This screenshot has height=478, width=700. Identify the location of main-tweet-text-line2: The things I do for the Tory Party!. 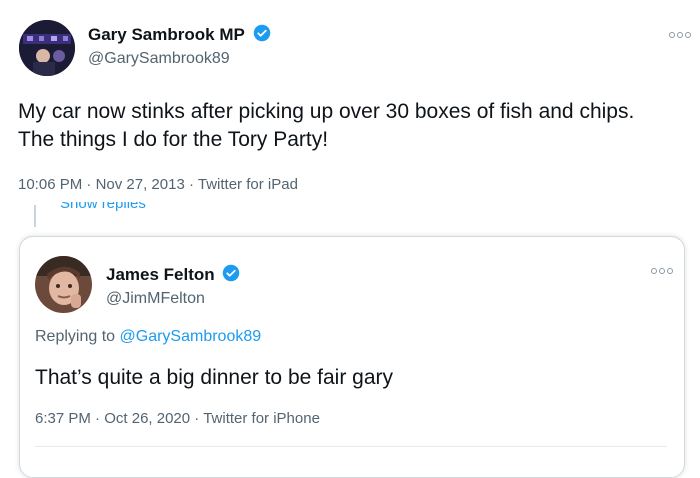
(173, 139).